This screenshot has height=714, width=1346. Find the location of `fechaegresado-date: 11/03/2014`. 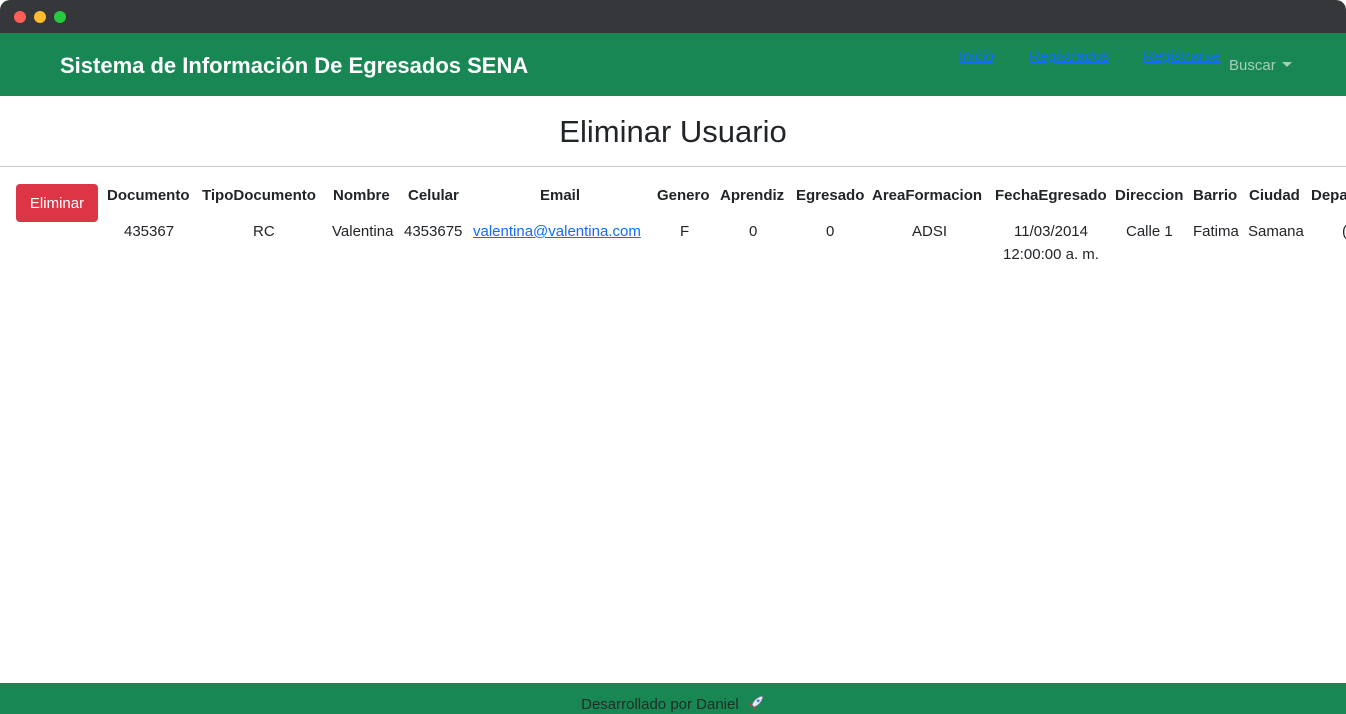

fechaegresado-date: 11/03/2014 is located at coordinates (1051, 231).